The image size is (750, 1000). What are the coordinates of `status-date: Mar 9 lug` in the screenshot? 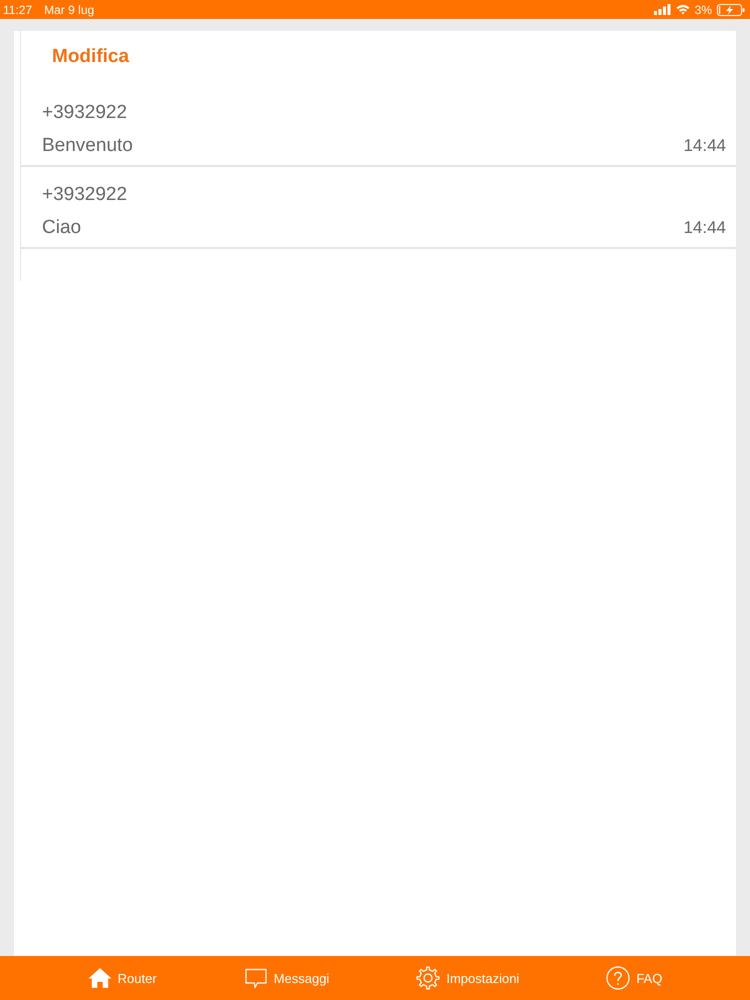 It's located at (69, 9).